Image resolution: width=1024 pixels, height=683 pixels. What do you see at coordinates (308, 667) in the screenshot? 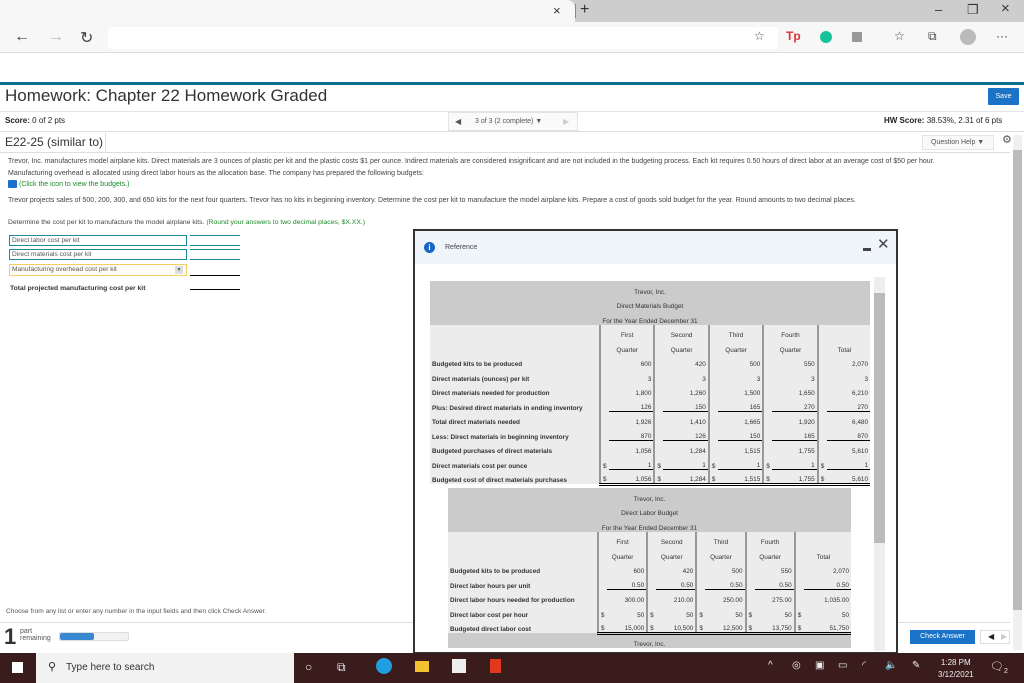
I see `cortana-icon: ○` at bounding box center [308, 667].